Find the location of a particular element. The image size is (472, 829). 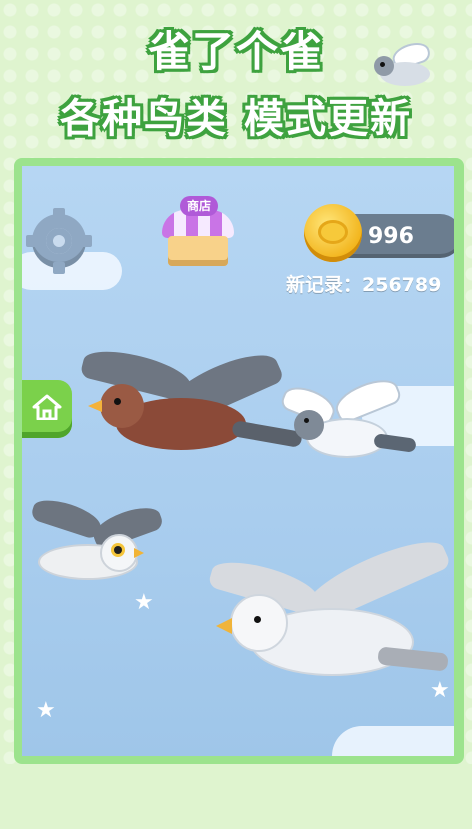

subtitle-banner: 各种鸟类 模式更新 is located at coordinates (236, 119).